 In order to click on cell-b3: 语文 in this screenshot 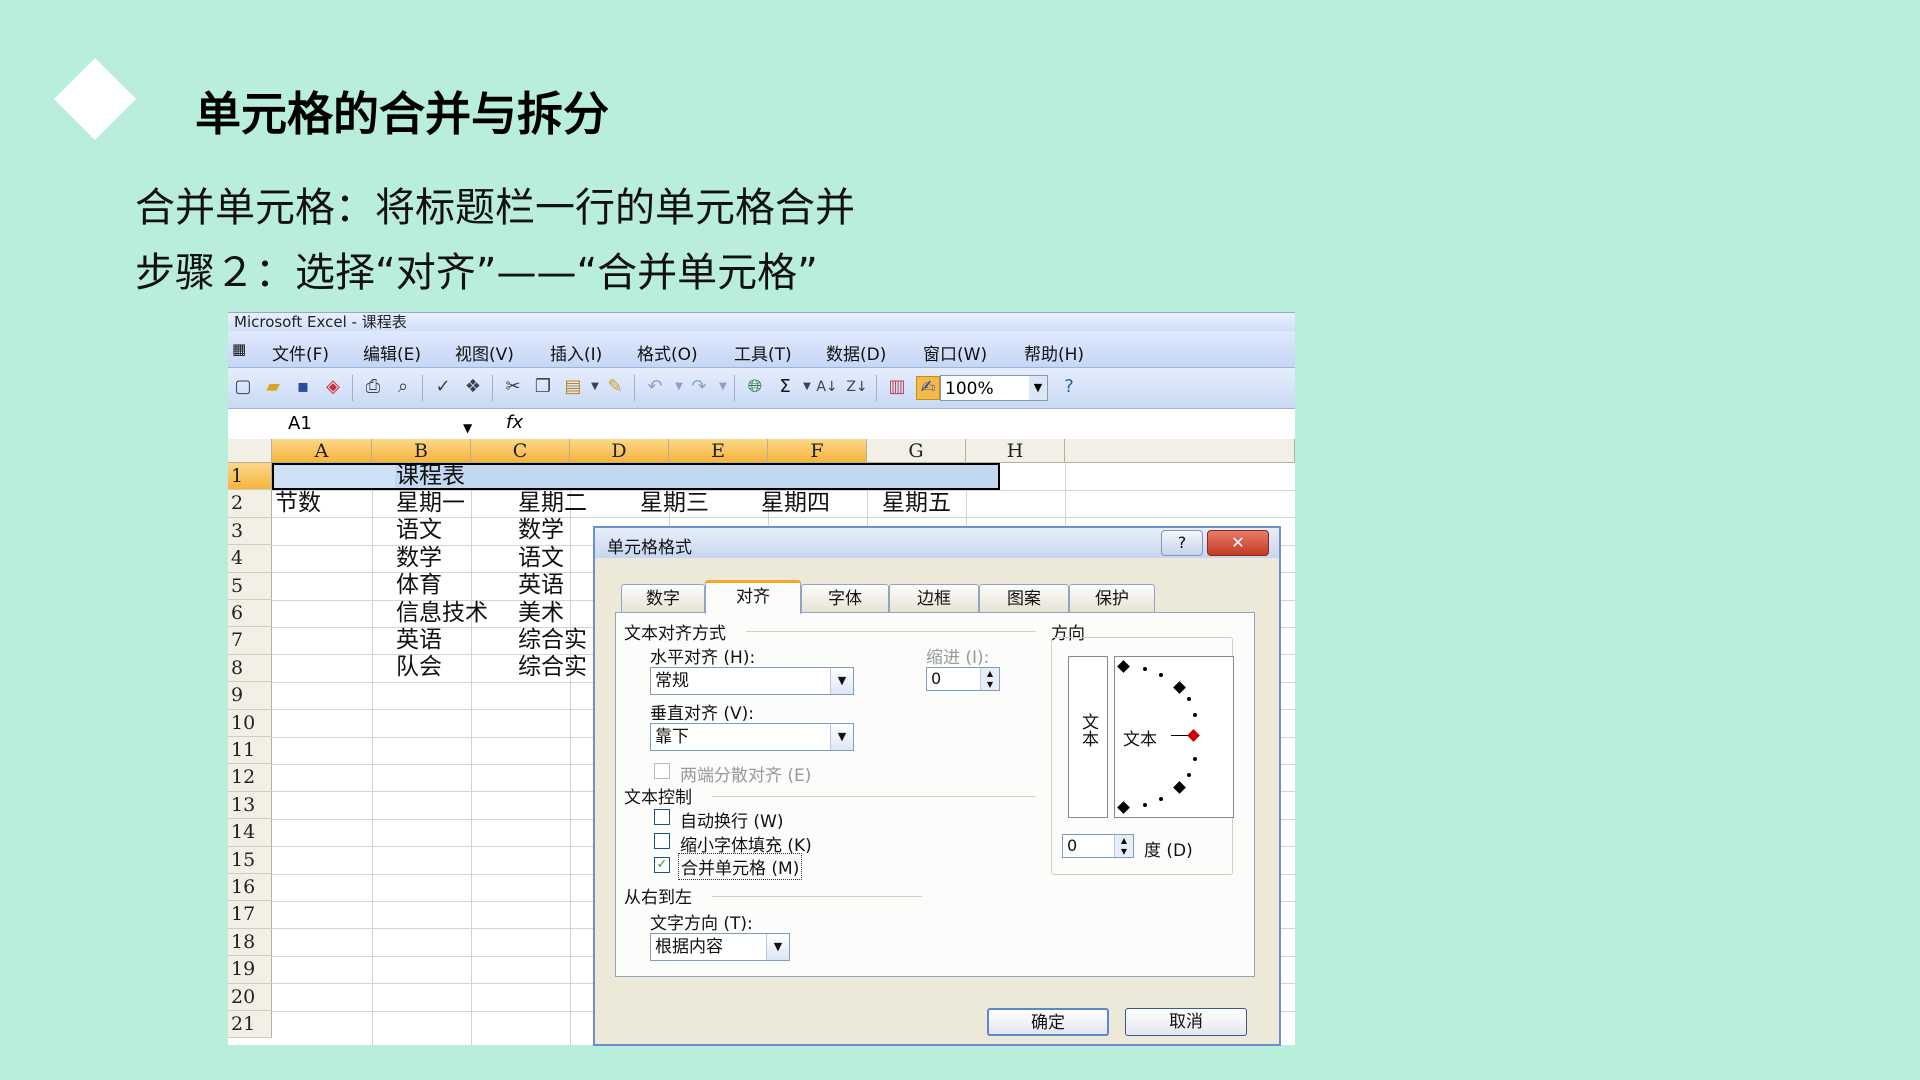, I will do `click(419, 530)`.